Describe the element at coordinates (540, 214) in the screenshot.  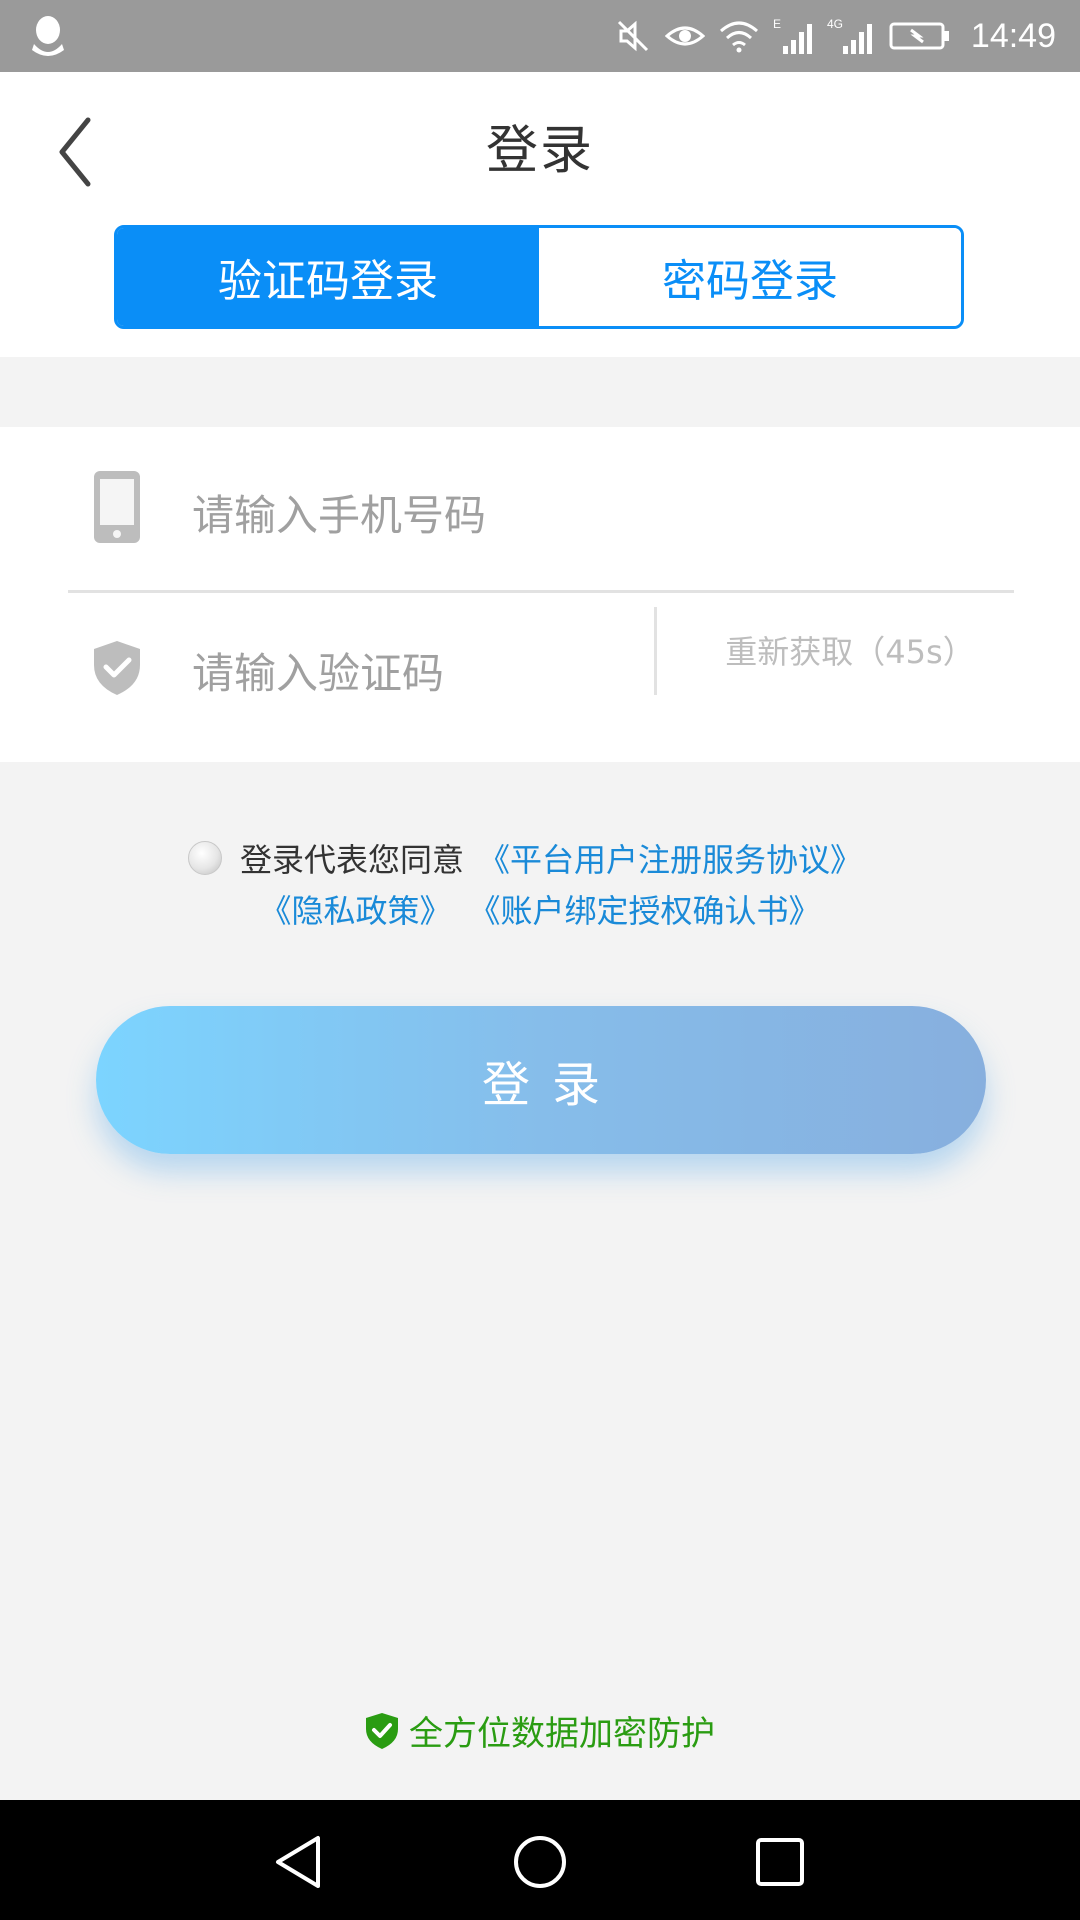
I see `header: 登录 验证码登录 密码登录` at that location.